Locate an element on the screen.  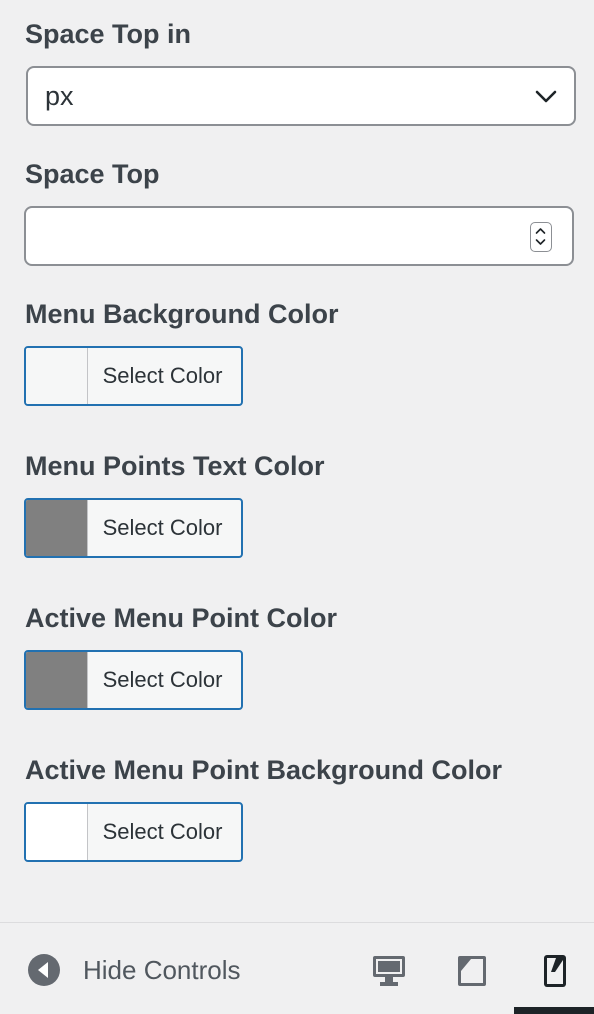
mobile-icon is located at coordinates (555, 971).